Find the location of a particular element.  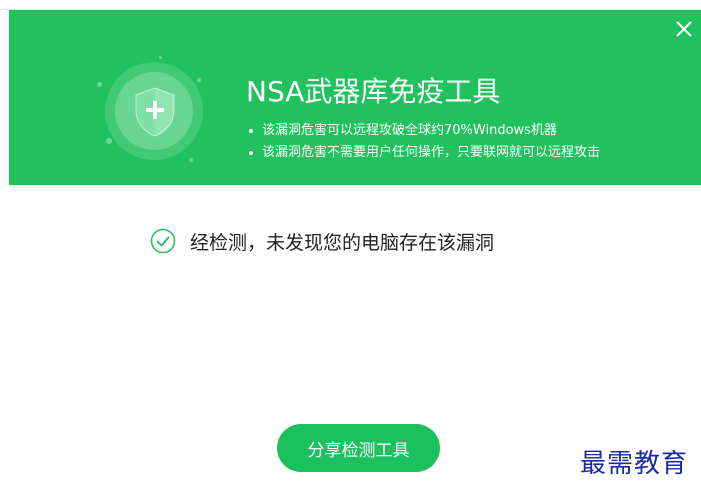

close-button is located at coordinates (684, 29).